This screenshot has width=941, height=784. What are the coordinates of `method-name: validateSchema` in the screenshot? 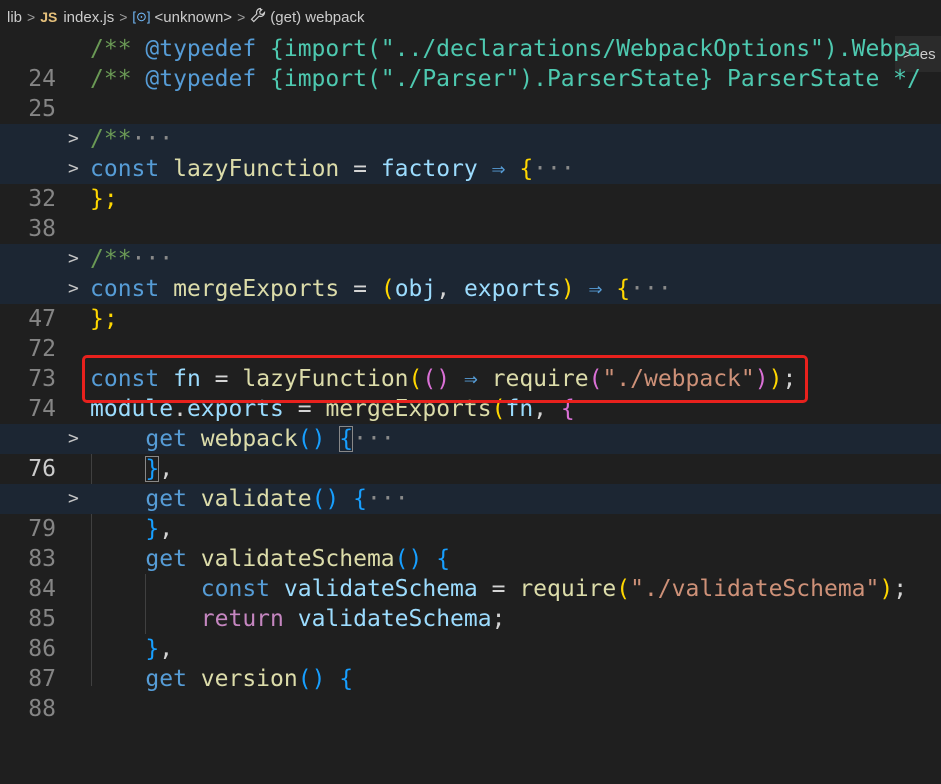 It's located at (297, 559).